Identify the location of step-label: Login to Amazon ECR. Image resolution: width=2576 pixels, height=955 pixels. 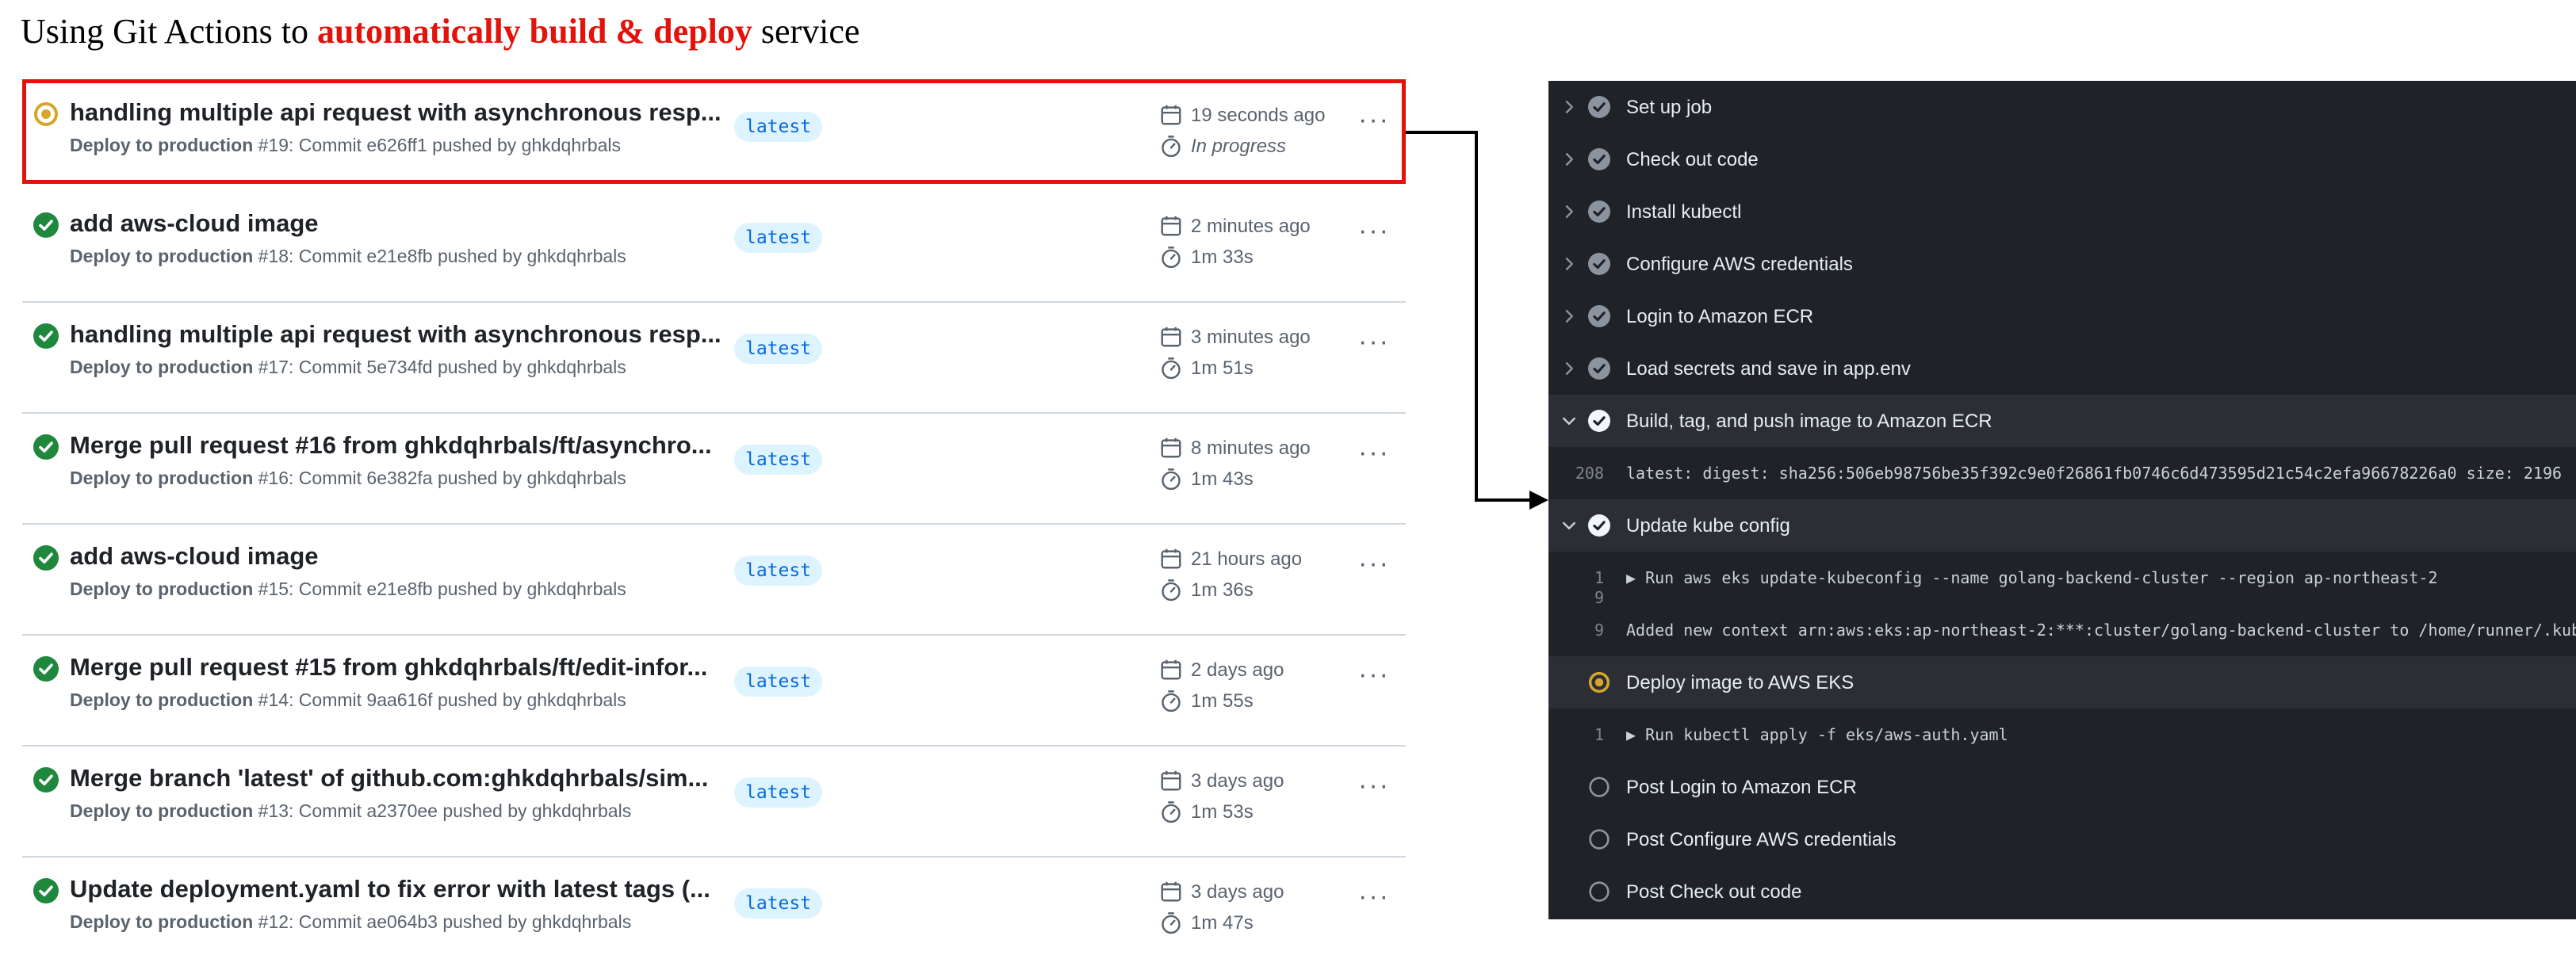
(1720, 316).